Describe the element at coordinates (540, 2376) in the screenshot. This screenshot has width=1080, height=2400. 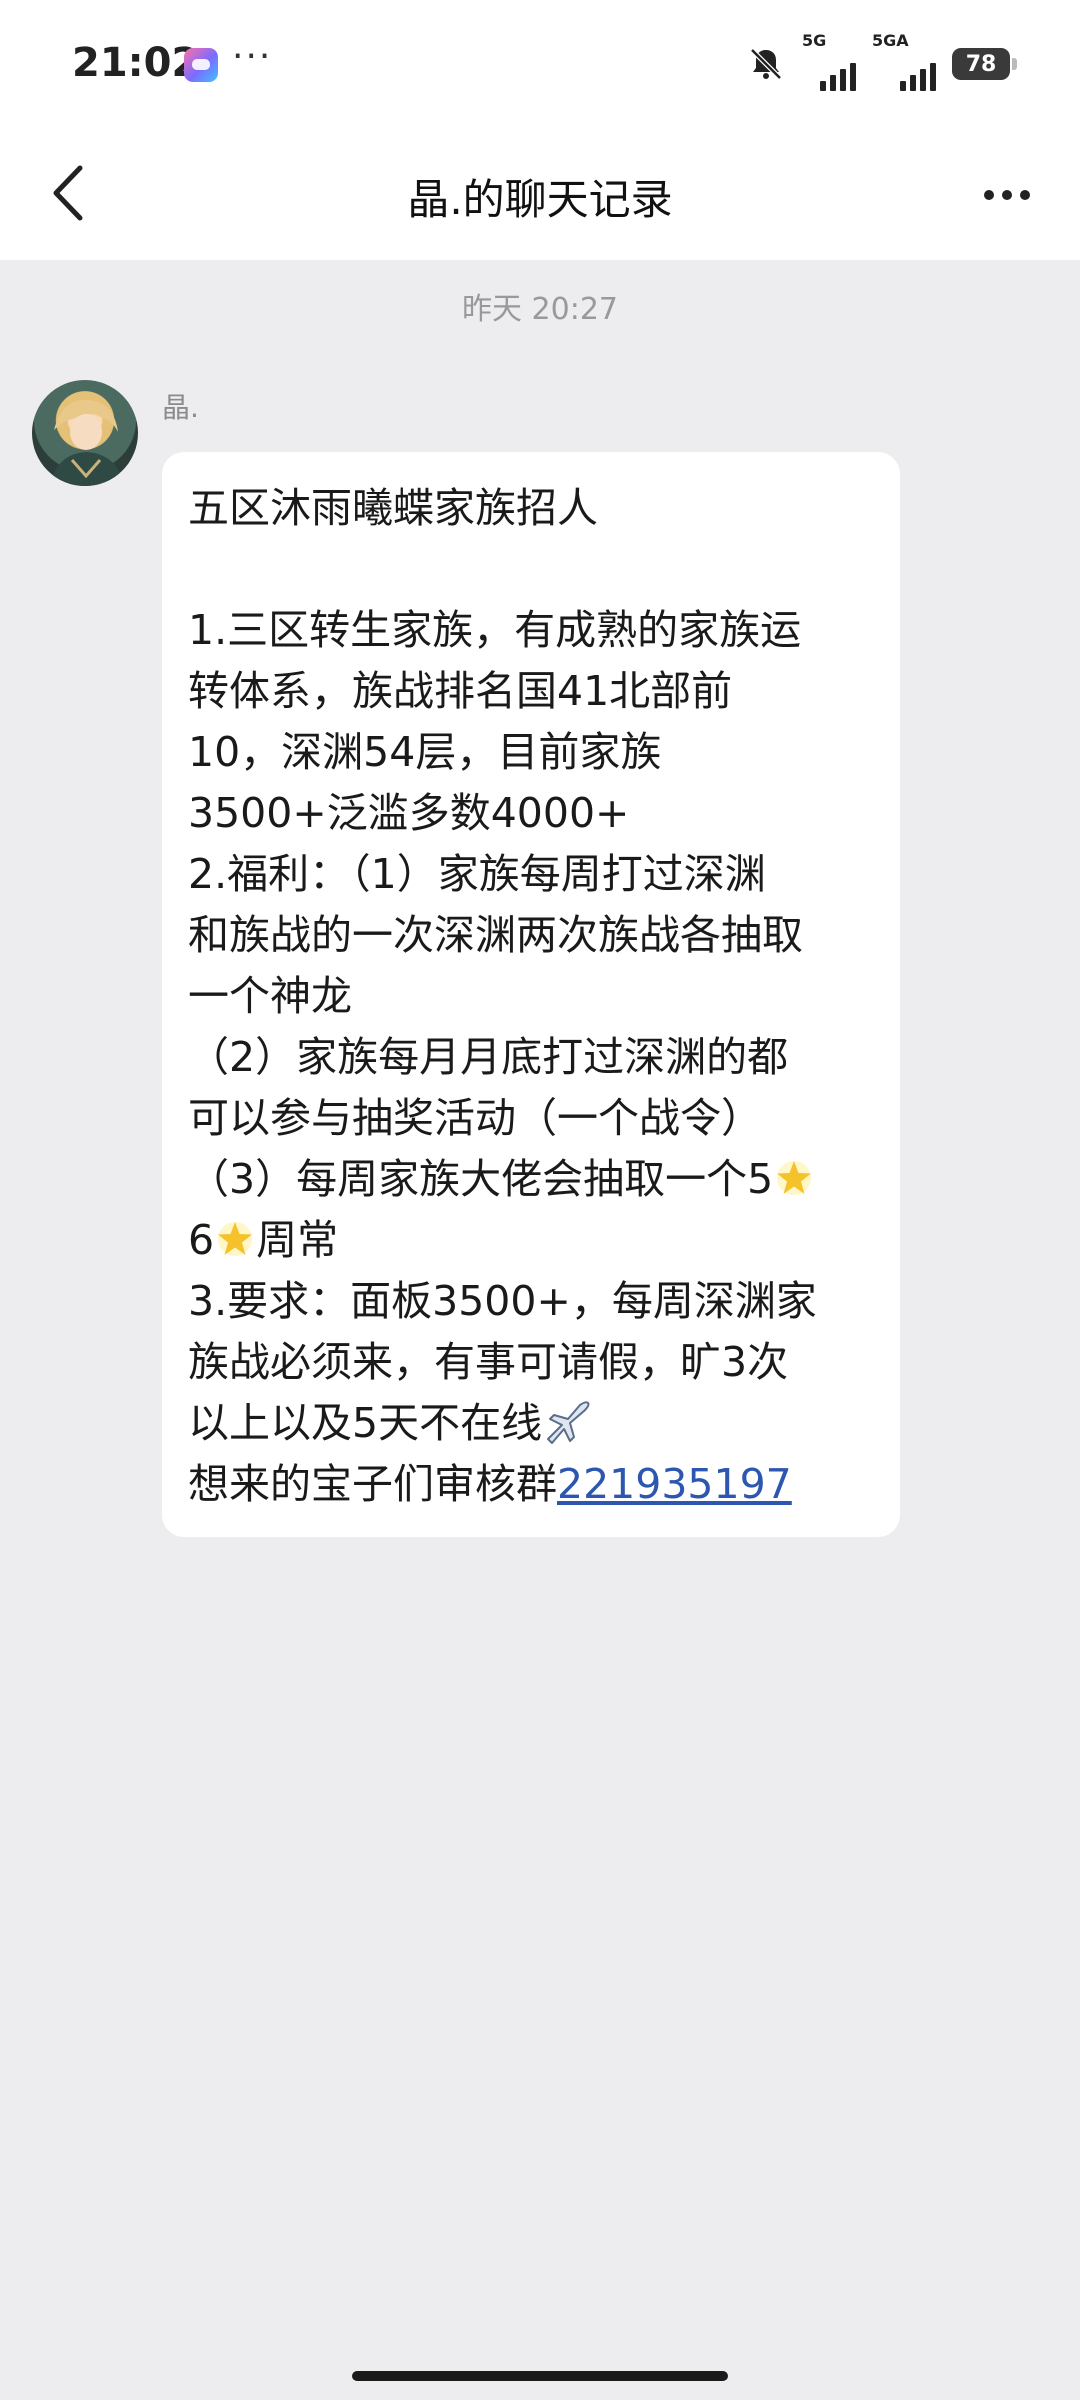
I see `home-indicator` at that location.